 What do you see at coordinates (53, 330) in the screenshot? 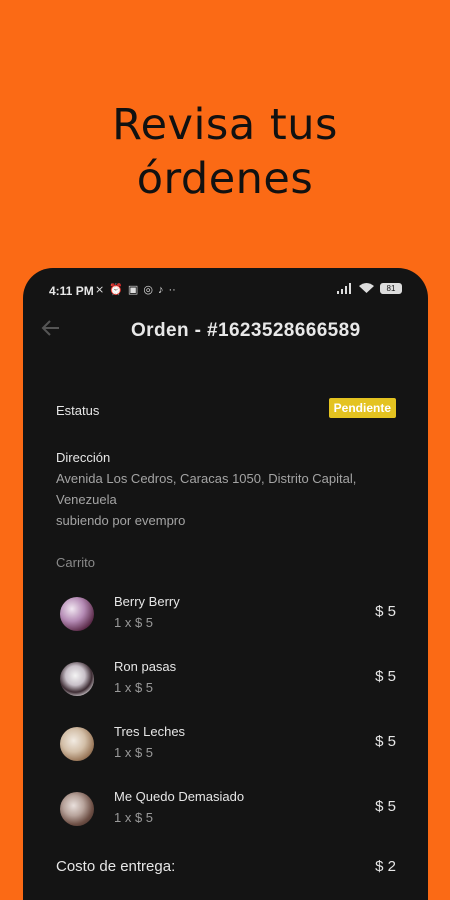
I see `back-arrow-icon` at bounding box center [53, 330].